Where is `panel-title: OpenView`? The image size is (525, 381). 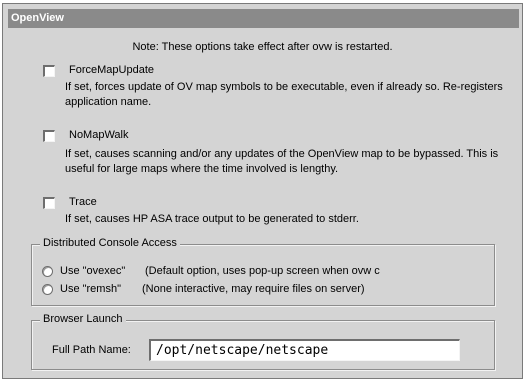
panel-title: OpenView is located at coordinates (263, 18).